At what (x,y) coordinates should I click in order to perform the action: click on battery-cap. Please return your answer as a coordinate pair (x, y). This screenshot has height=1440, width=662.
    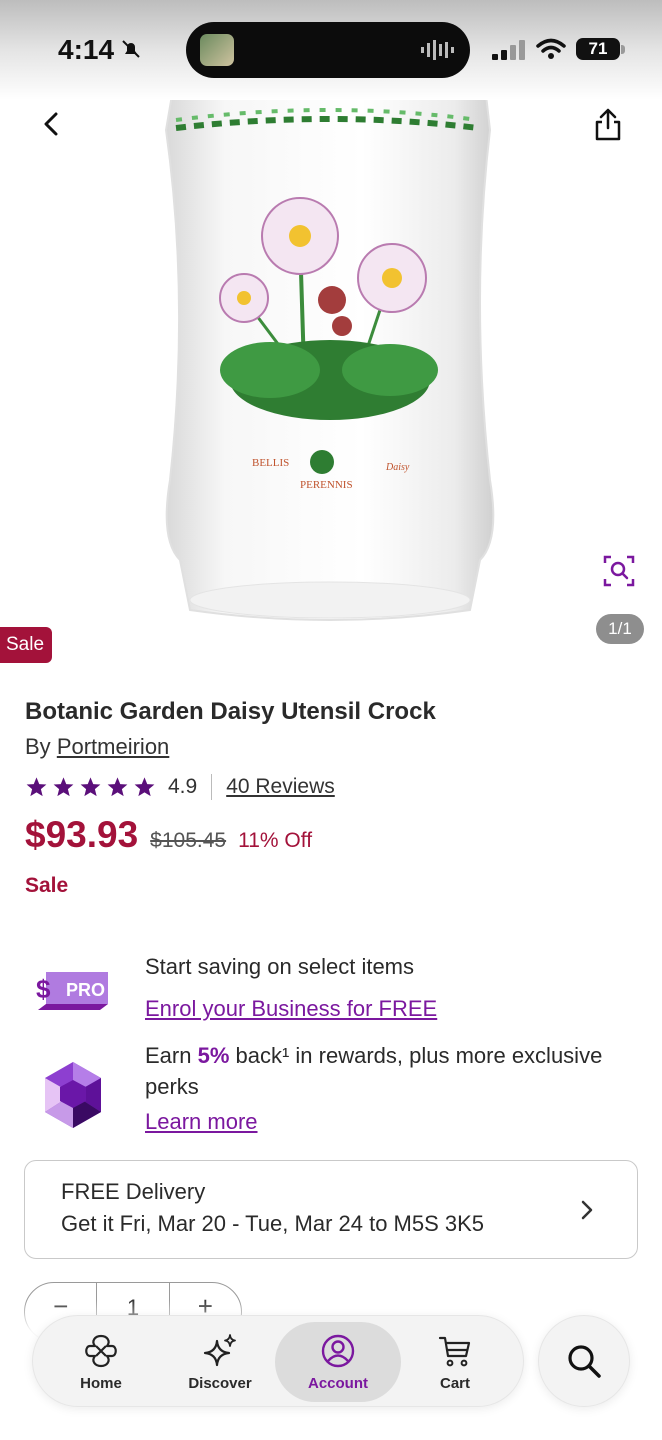
    Looking at the image, I should click on (623, 49).